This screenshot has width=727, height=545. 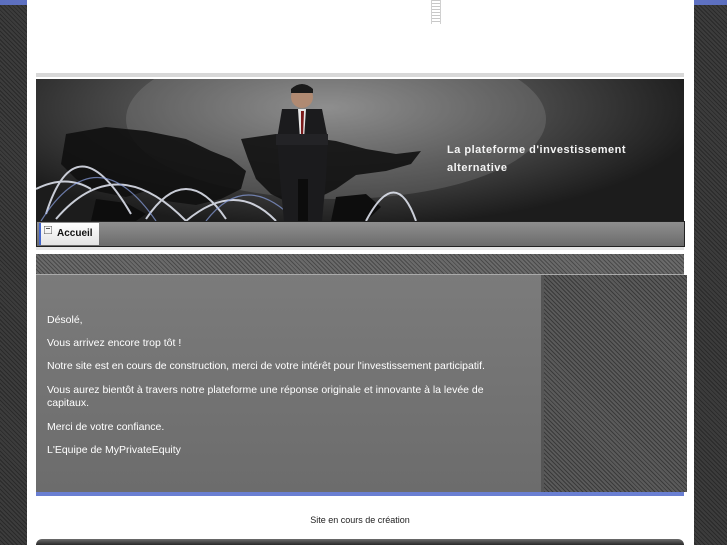 I want to click on footer-text: Site en cours de création, so click(x=360, y=520).